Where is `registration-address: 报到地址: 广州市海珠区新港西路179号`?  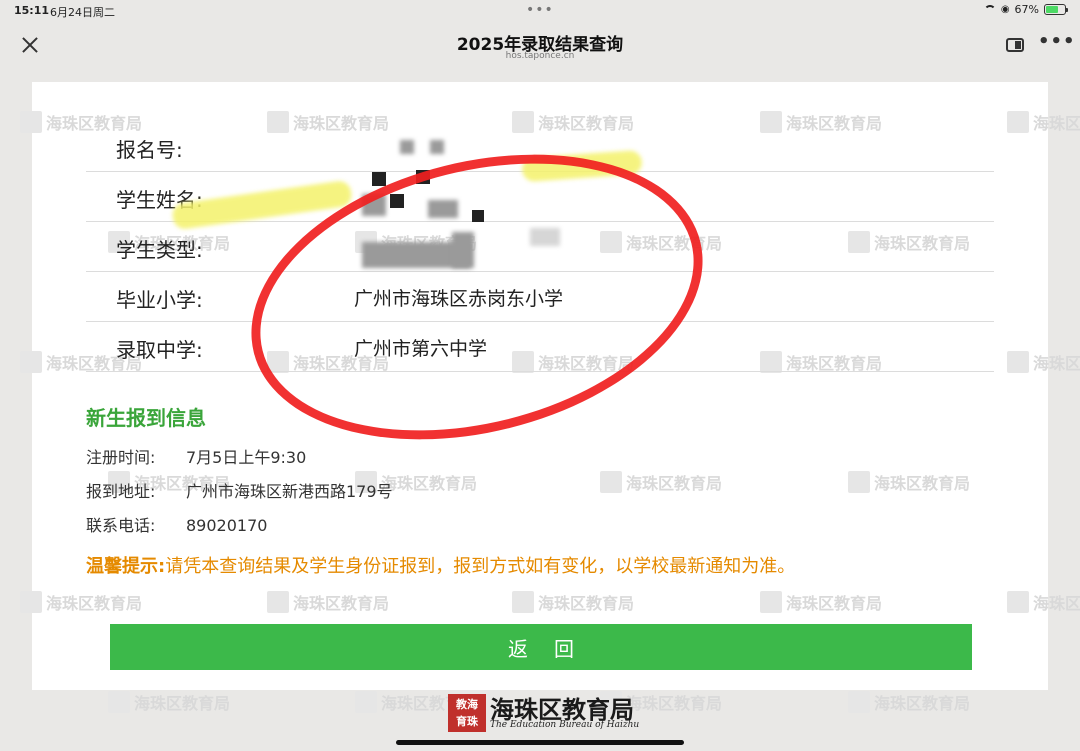
registration-address: 报到地址: 广州市海珠区新港西路179号 is located at coordinates (239, 490).